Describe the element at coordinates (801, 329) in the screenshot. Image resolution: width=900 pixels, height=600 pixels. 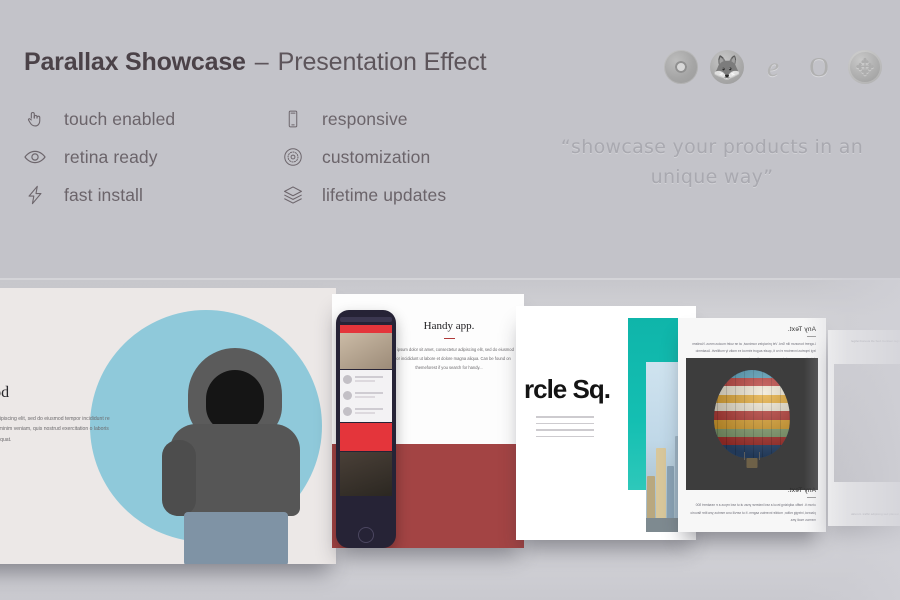
I see `slide-heading: Any Text.` at that location.